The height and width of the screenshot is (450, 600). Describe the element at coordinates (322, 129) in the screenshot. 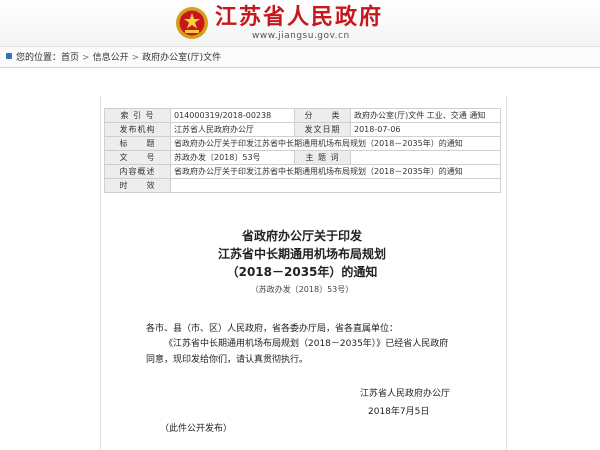

I see `date-label: 发文日期` at that location.